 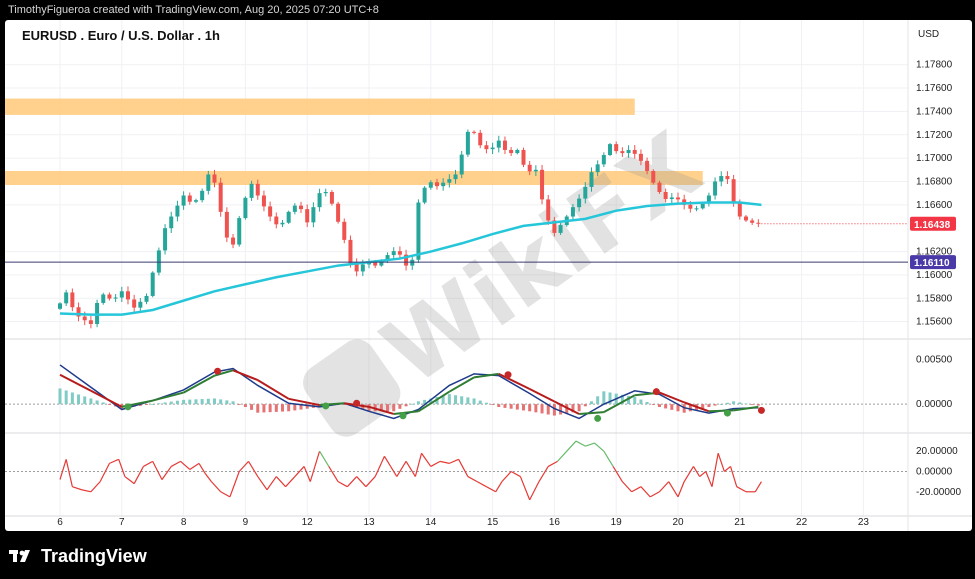 What do you see at coordinates (555, 522) in the screenshot?
I see `time-tick-label: 16` at bounding box center [555, 522].